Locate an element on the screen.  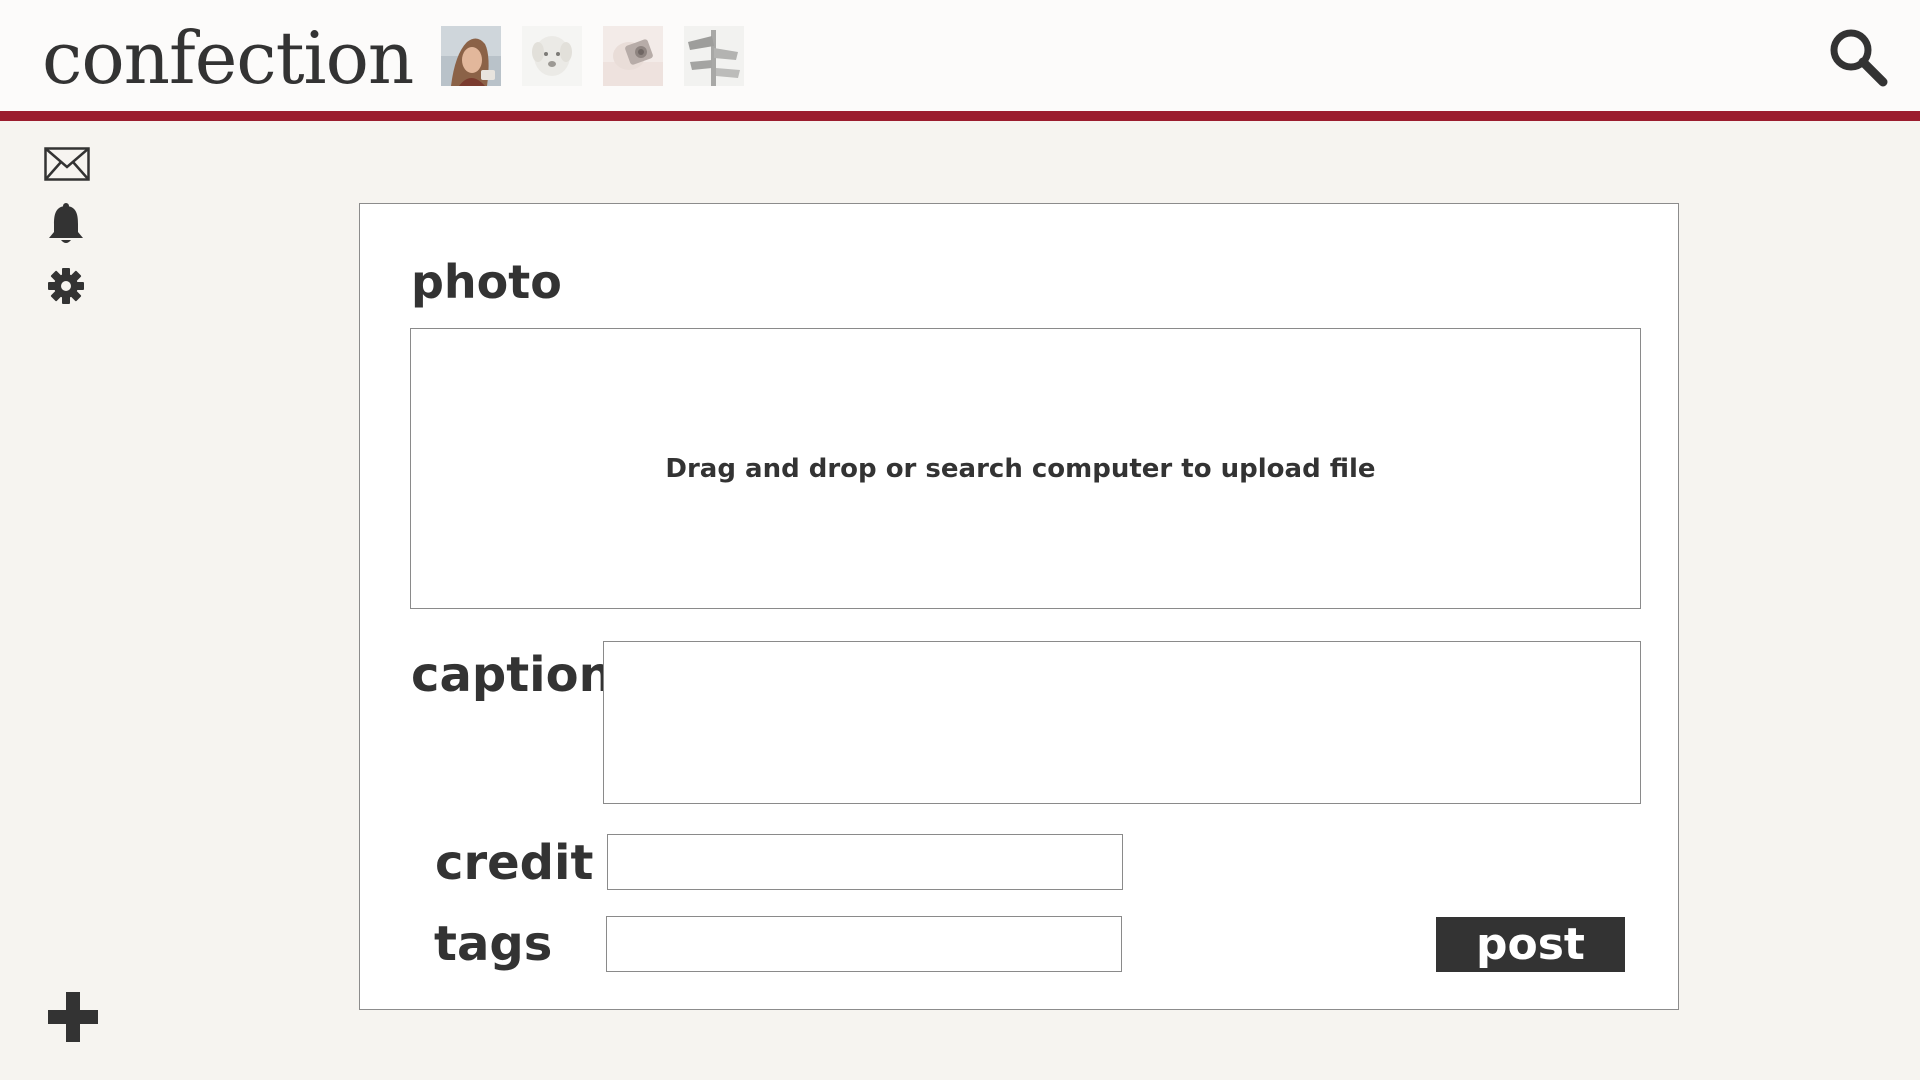
app-logo: confection is located at coordinates (228, 58).